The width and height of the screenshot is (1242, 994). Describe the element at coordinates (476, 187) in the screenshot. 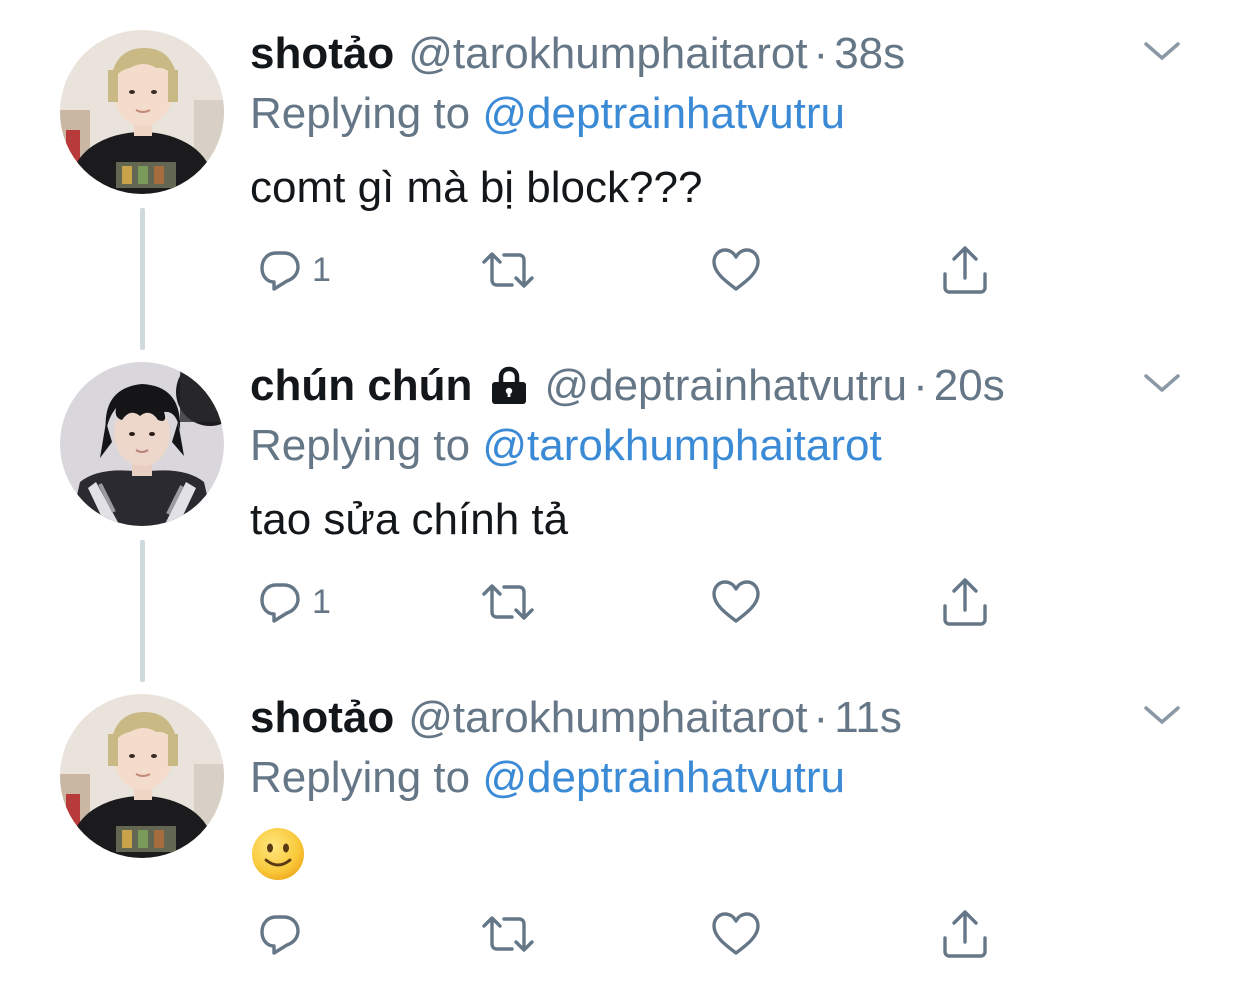

I see `tweet-text: comt gì mà bị block???` at that location.